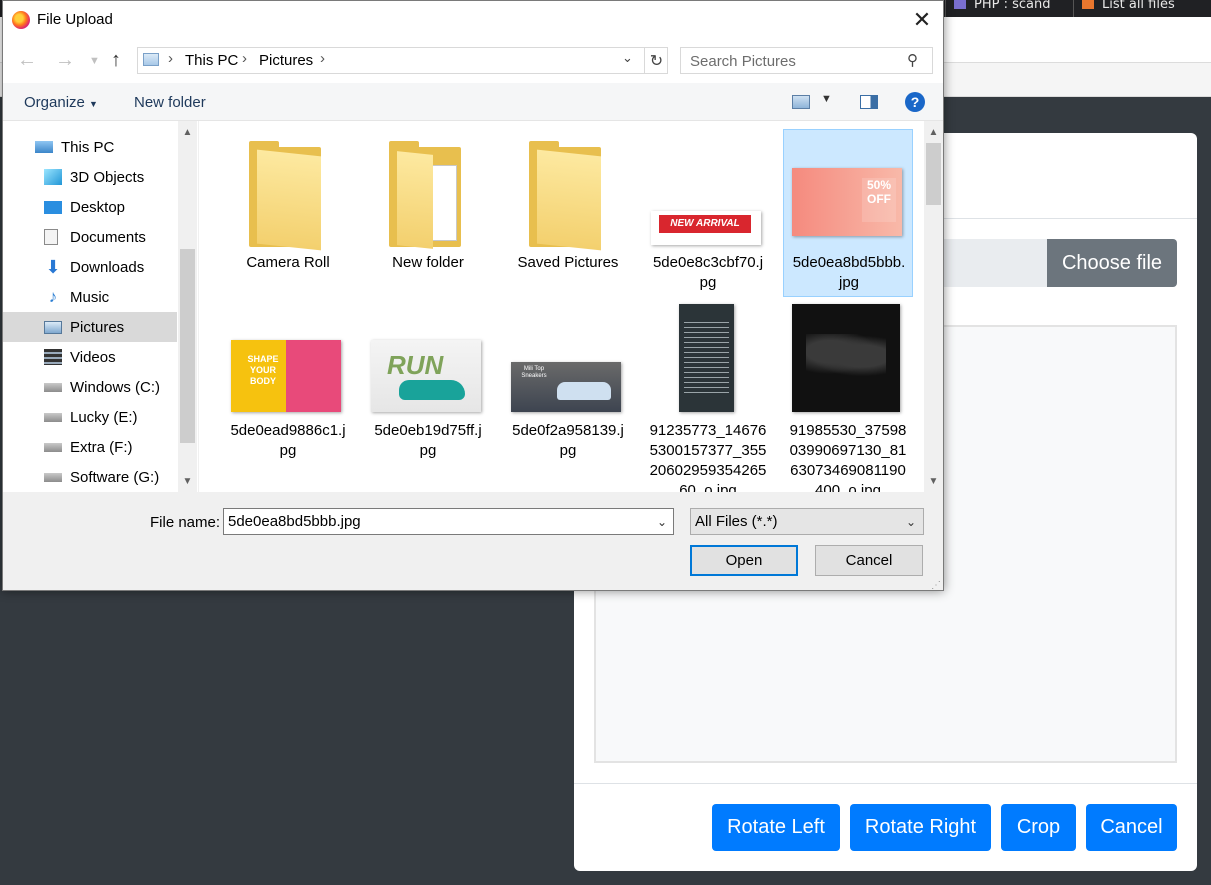 Image resolution: width=1211 pixels, height=885 pixels. I want to click on search-input: Search Pictures ⚲, so click(806, 60).